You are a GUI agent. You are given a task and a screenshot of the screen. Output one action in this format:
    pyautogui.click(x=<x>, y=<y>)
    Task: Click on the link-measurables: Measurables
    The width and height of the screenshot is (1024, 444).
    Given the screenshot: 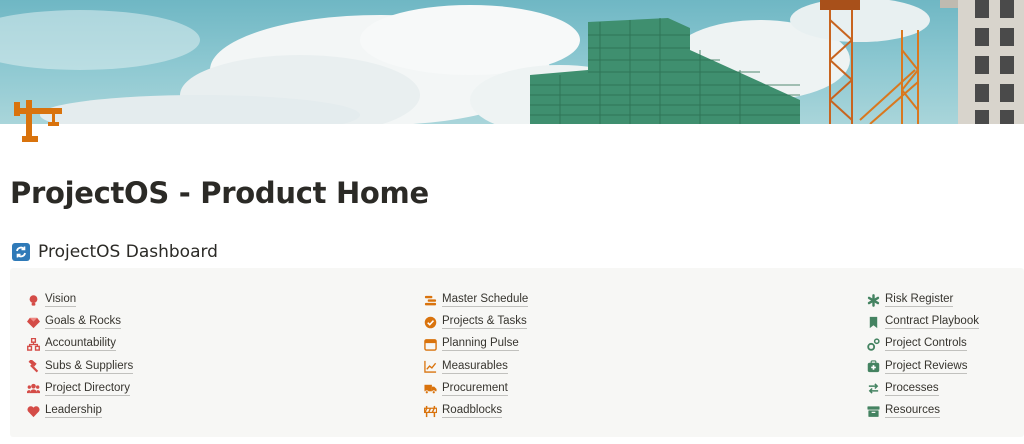 What is the action you would take?
    pyautogui.click(x=475, y=367)
    